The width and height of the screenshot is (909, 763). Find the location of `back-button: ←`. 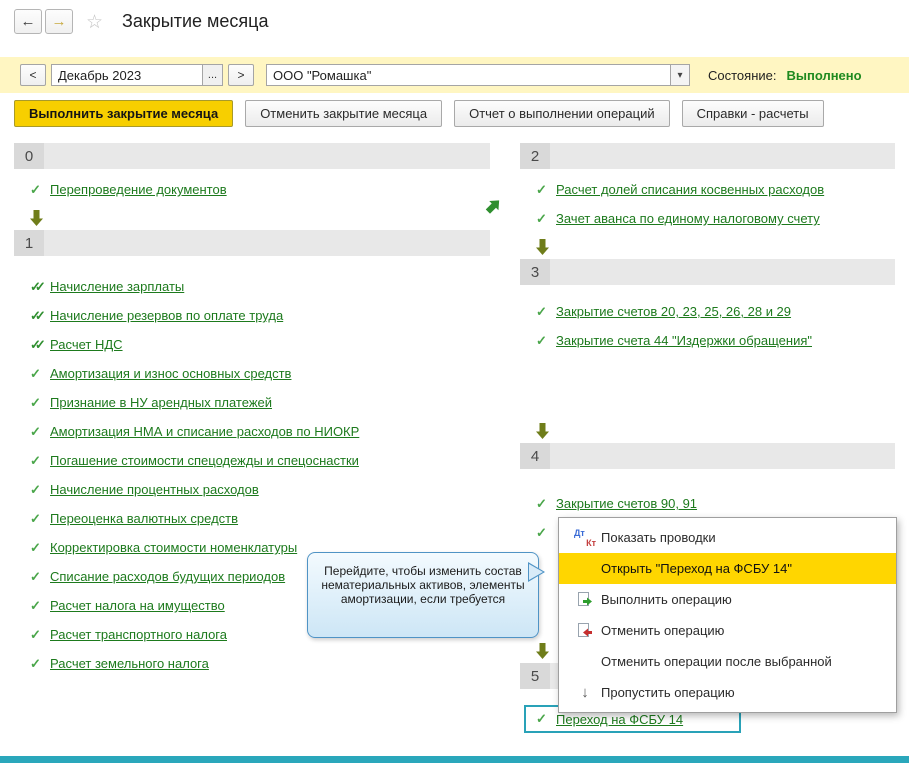

back-button: ← is located at coordinates (28, 21).